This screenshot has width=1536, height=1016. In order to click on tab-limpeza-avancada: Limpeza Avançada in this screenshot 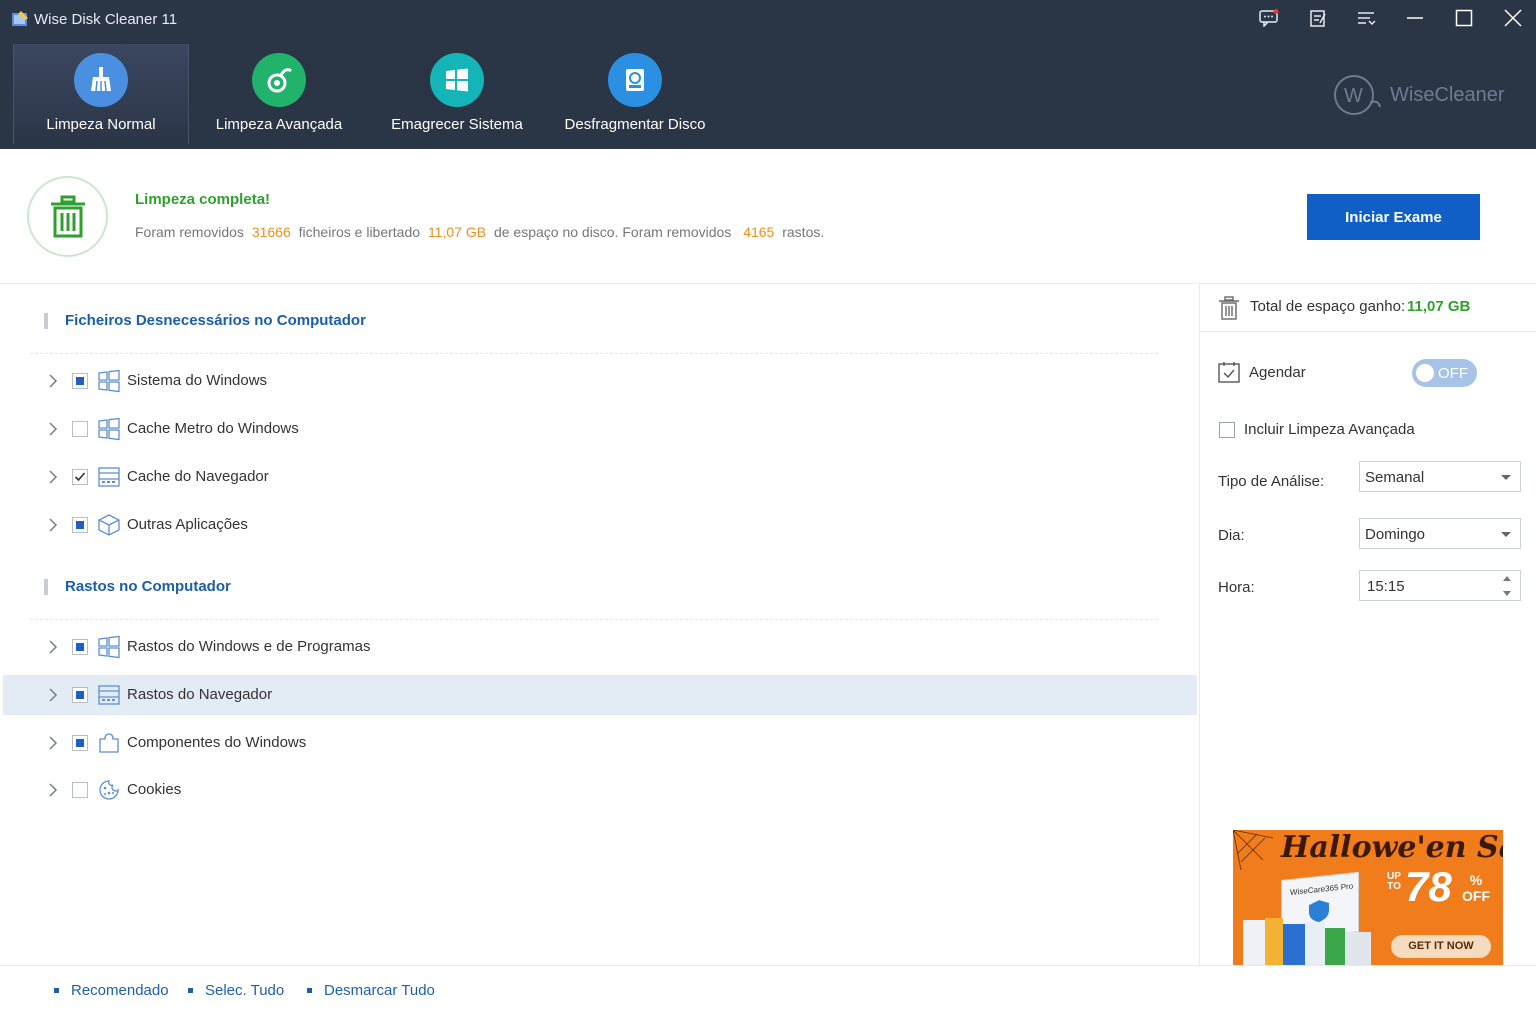, I will do `click(279, 94)`.